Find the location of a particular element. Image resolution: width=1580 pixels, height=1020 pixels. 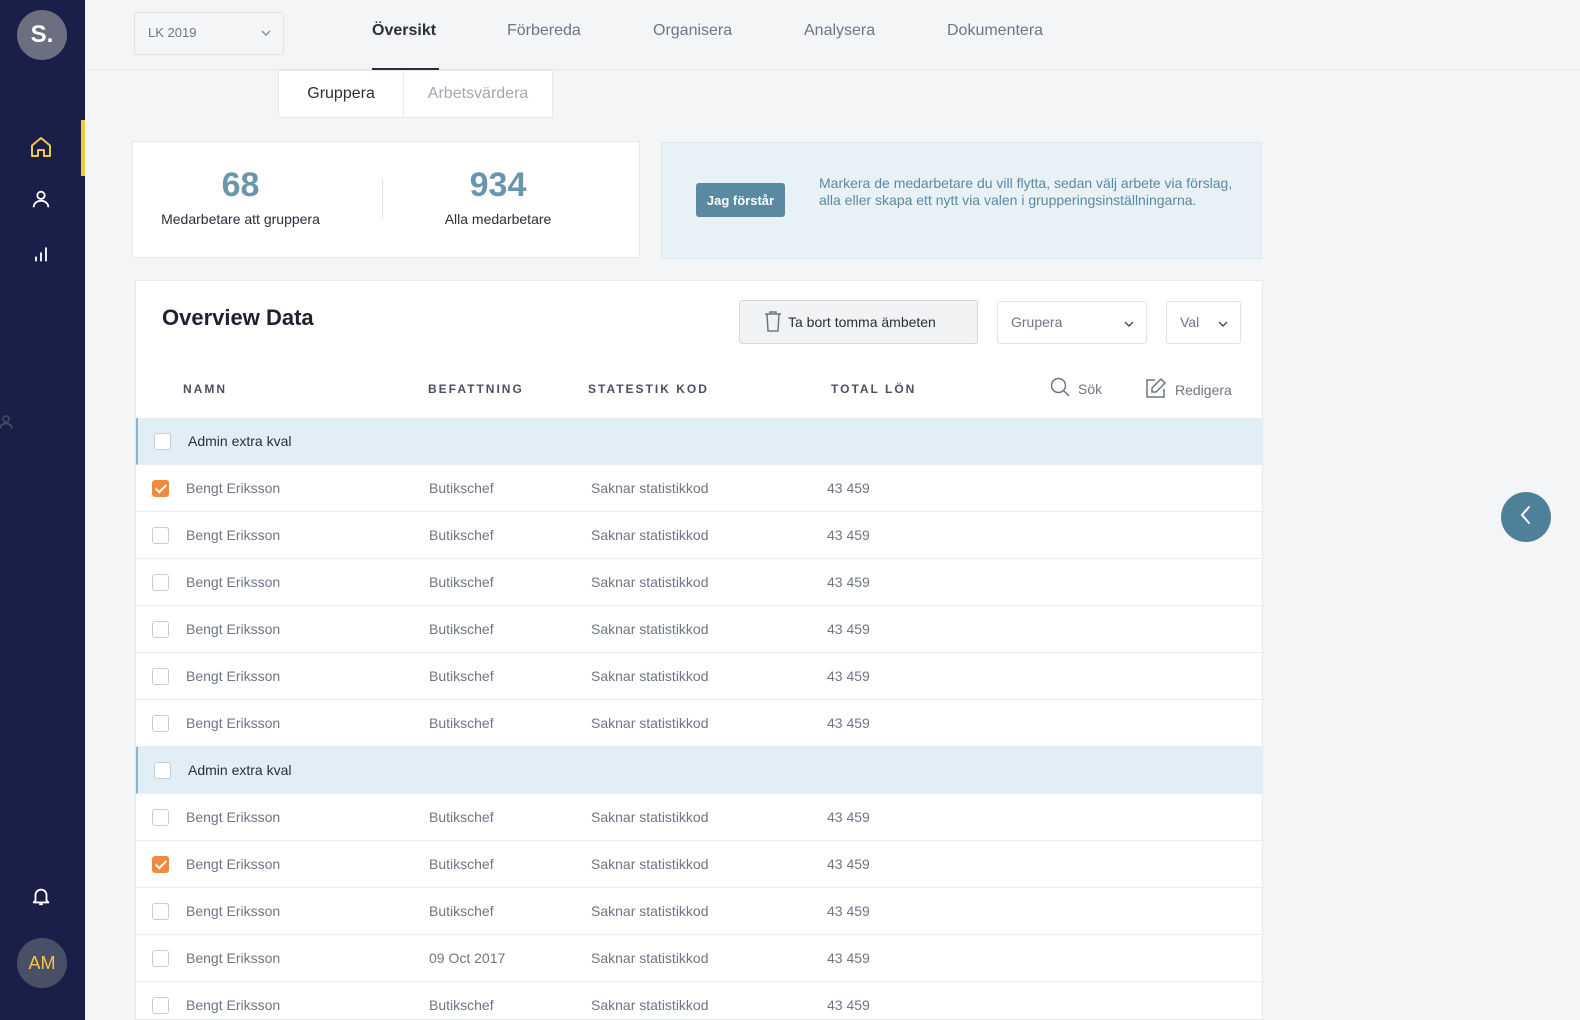

val-select: Val is located at coordinates (1203, 322).